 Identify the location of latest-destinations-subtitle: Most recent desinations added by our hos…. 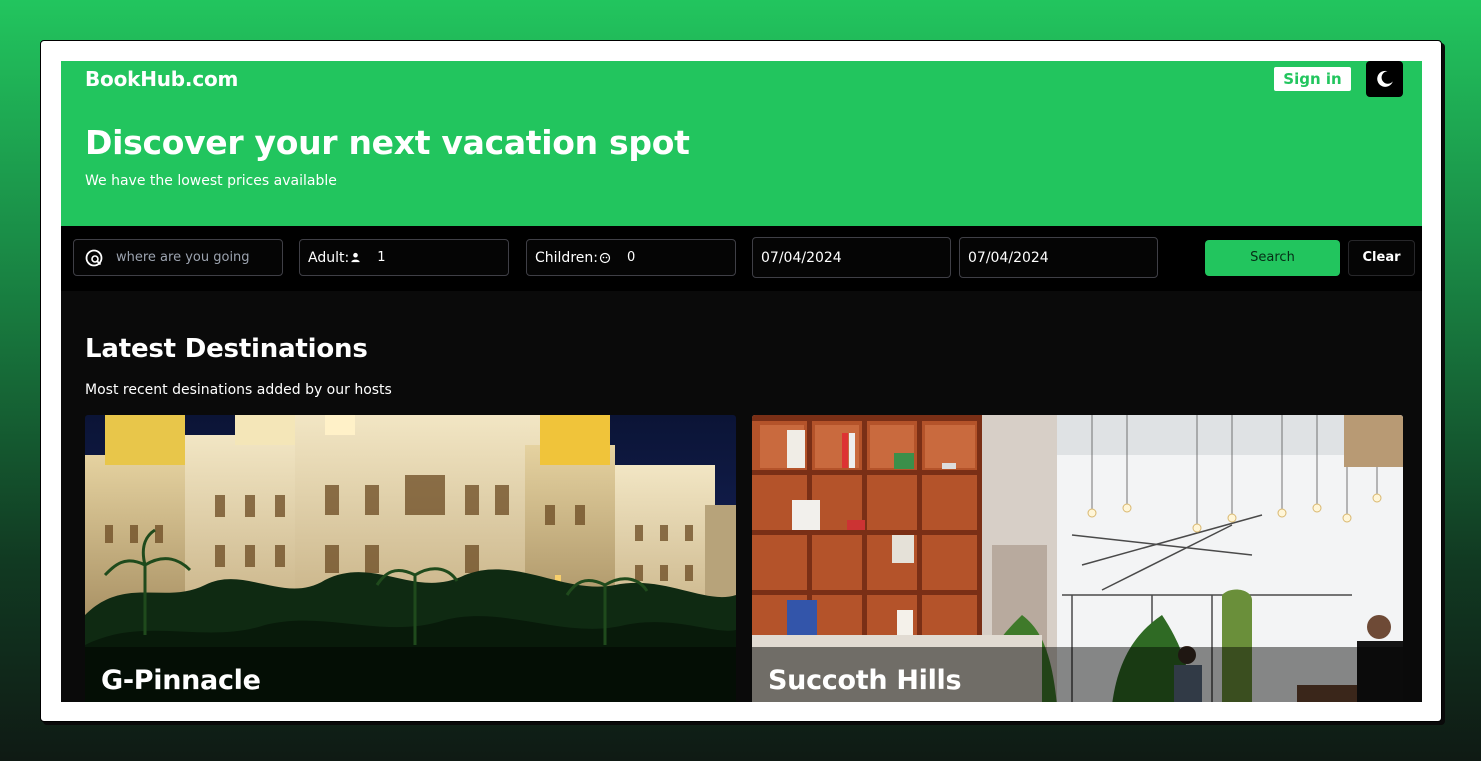
(238, 390).